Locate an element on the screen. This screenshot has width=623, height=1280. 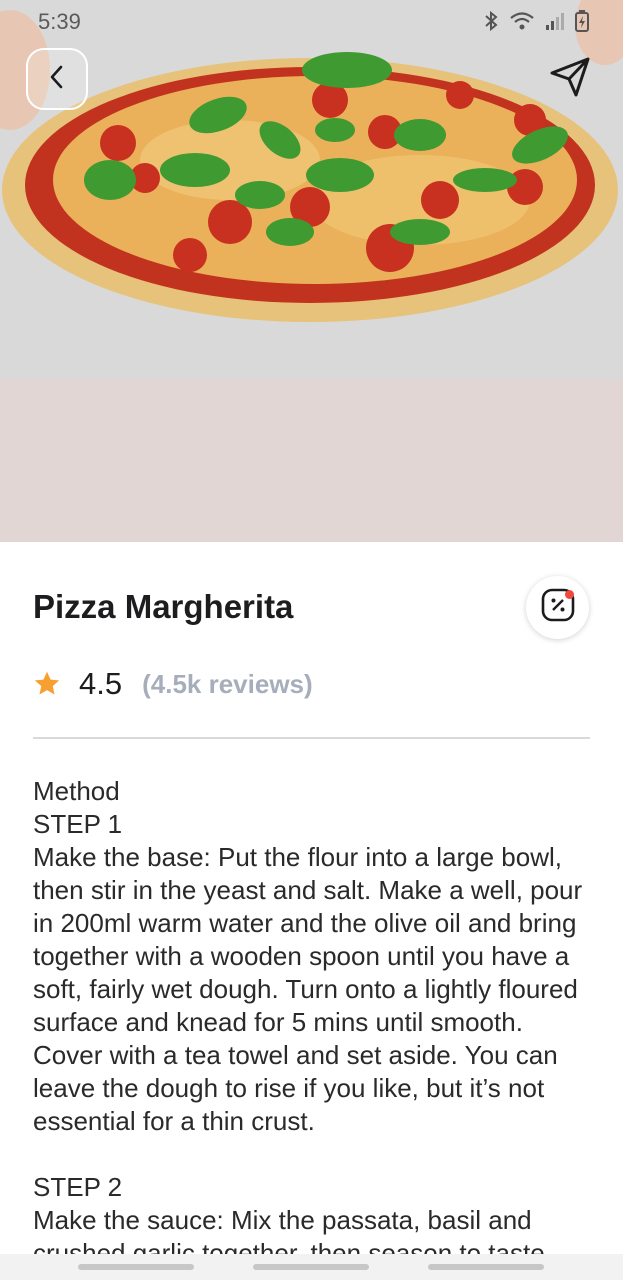
battery-charging-icon is located at coordinates (582, 23).